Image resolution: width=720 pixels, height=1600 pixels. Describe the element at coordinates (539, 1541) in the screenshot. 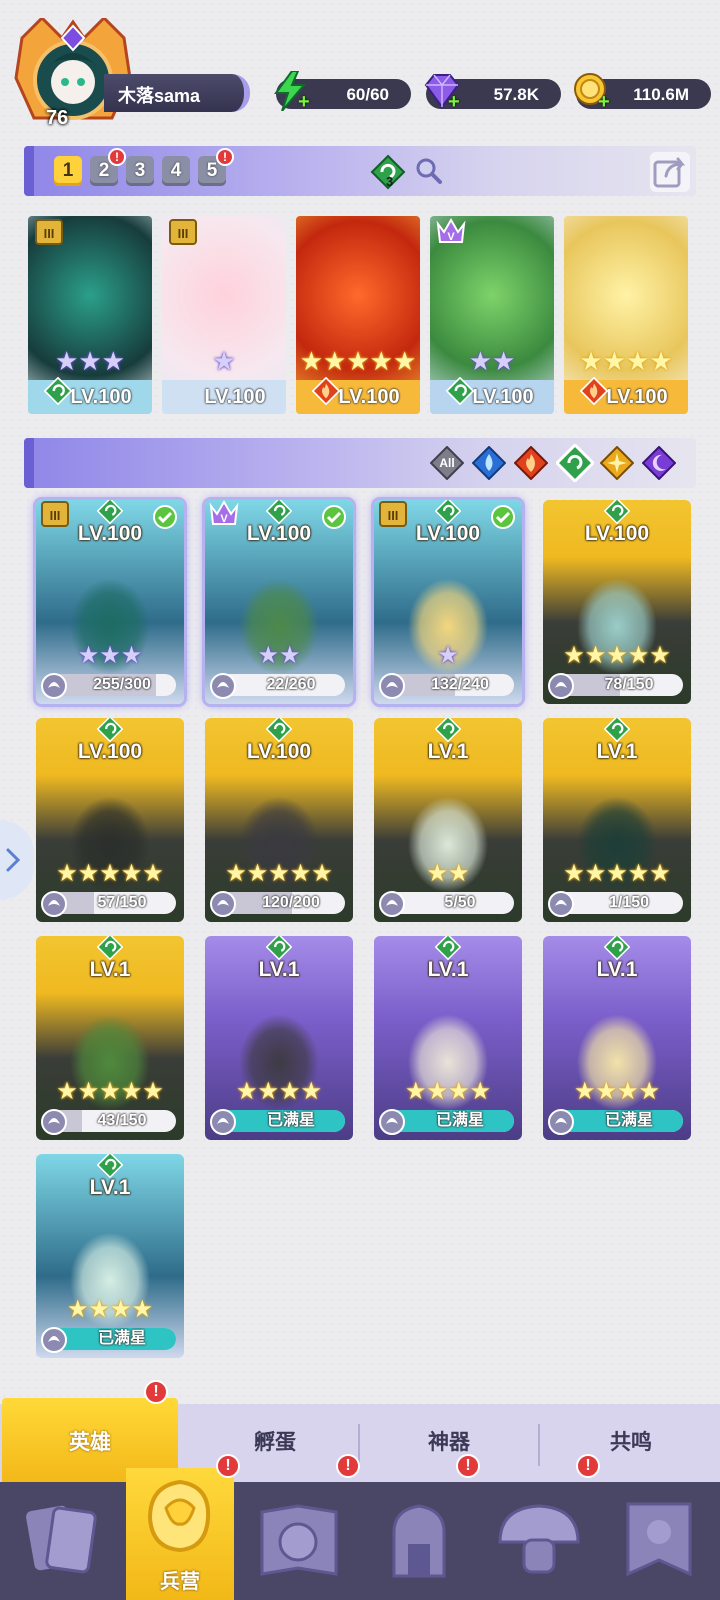

I see `nav-mushroom` at that location.